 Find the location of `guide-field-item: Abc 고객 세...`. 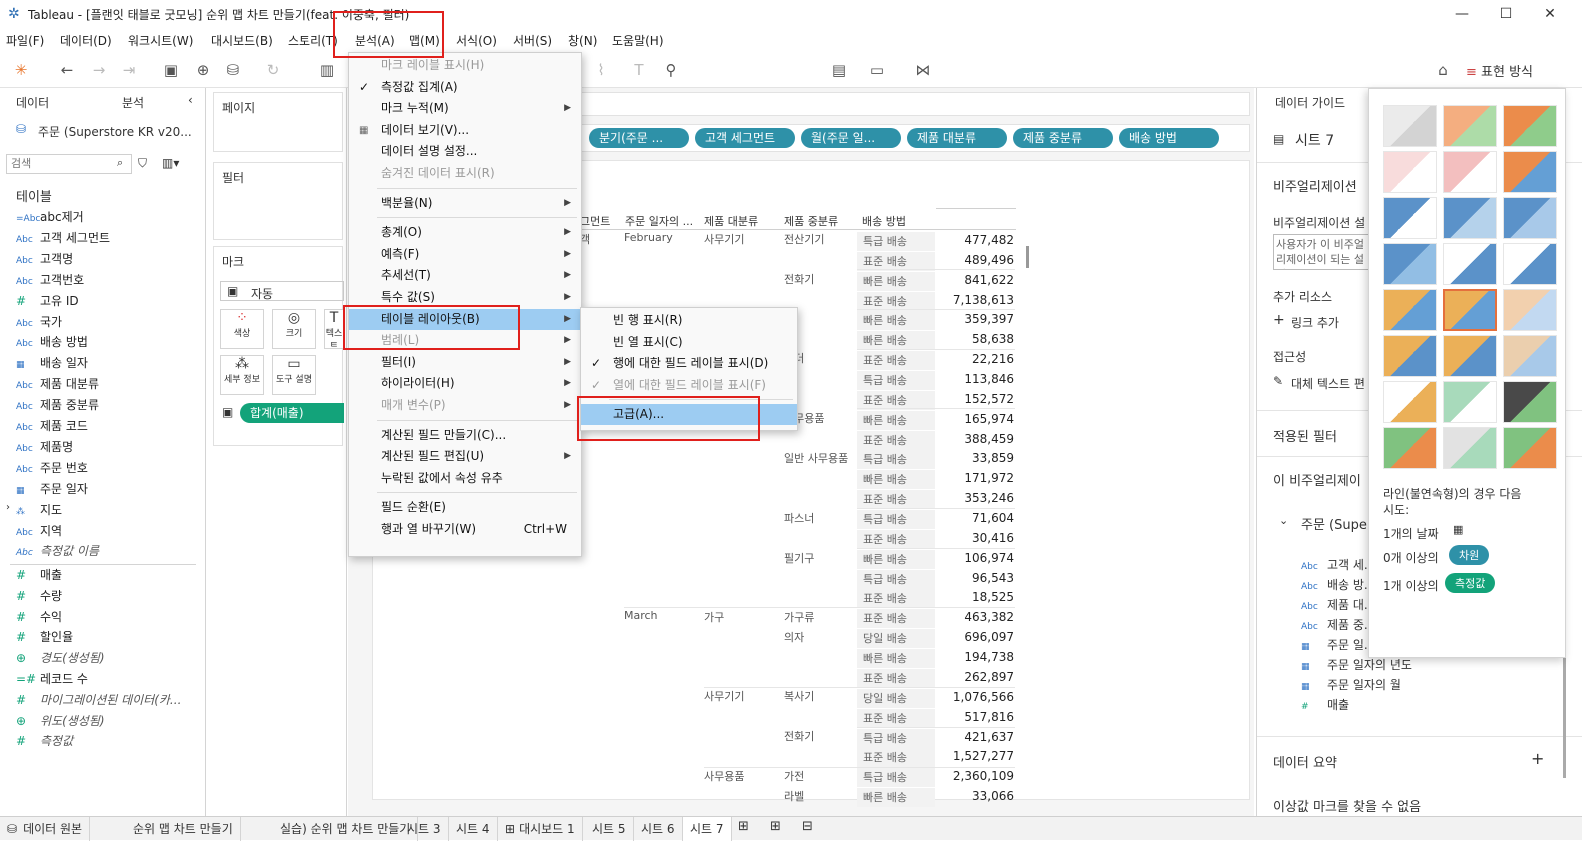

guide-field-item: Abc 고객 세... is located at coordinates (1338, 564).